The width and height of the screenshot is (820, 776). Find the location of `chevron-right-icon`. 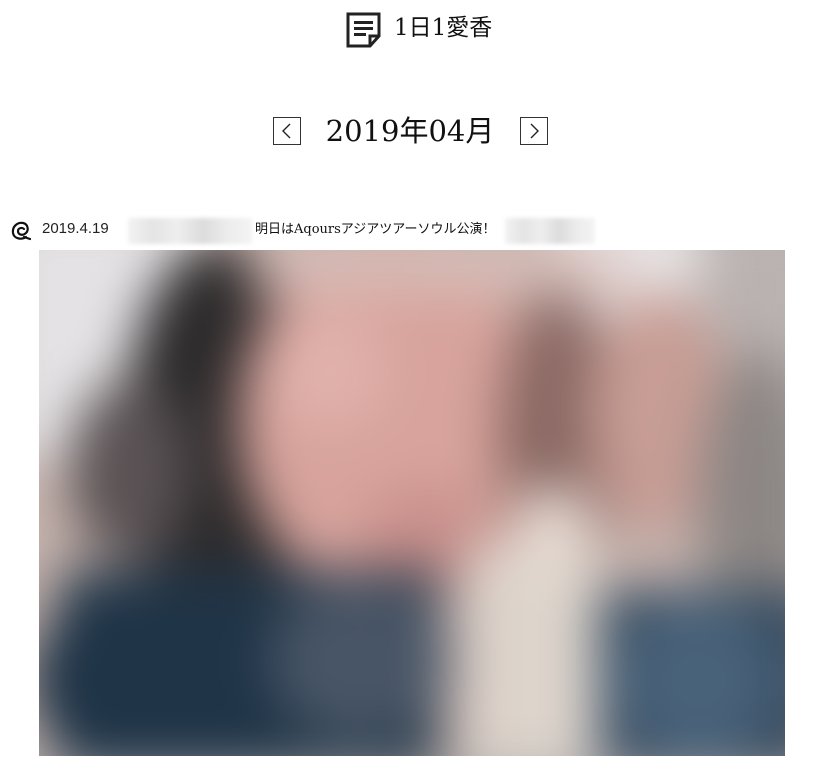

chevron-right-icon is located at coordinates (534, 131).